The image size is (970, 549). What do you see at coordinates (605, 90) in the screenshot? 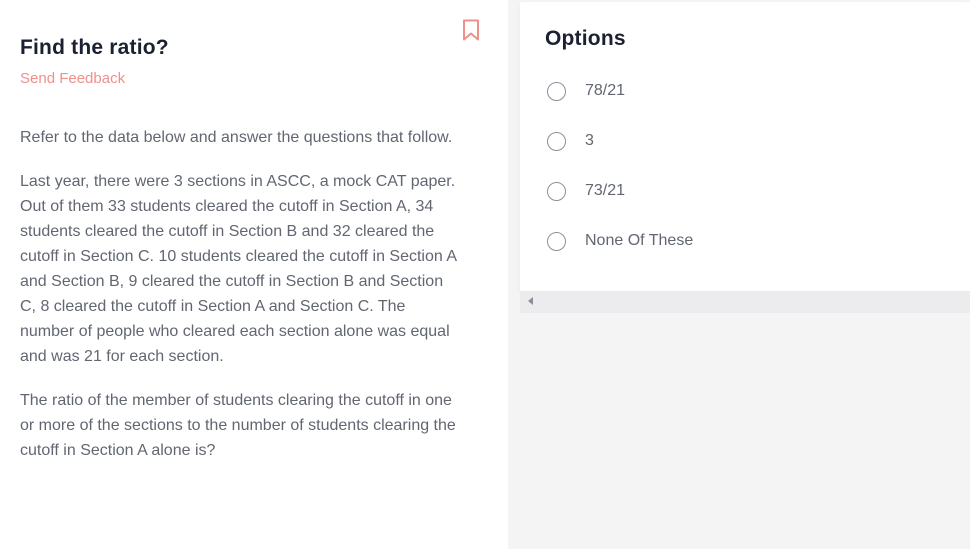
I see `option-label: 78/21` at bounding box center [605, 90].